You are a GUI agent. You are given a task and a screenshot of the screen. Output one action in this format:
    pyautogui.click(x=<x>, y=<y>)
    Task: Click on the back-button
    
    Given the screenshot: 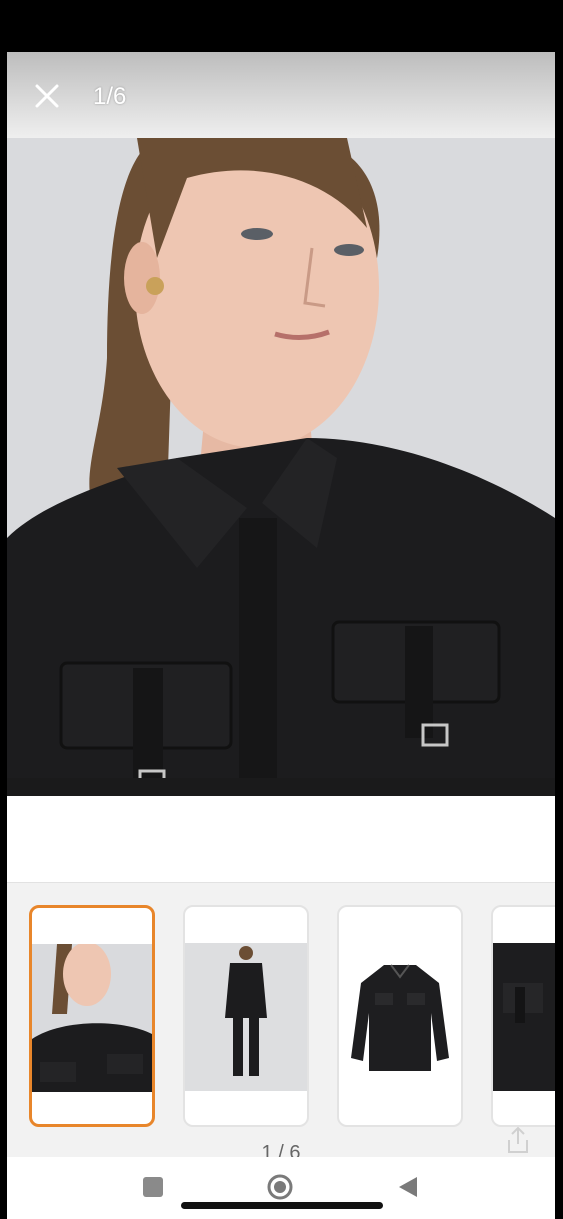 What is the action you would take?
    pyautogui.click(x=408, y=1189)
    